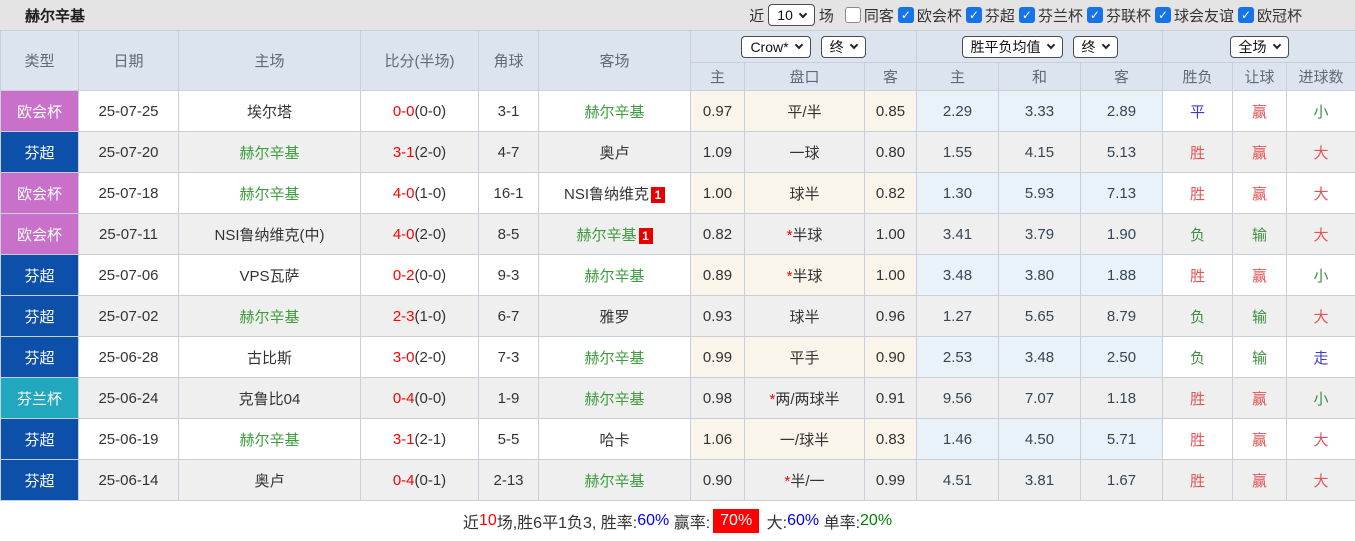 Image resolution: width=1355 pixels, height=541 pixels. Describe the element at coordinates (1260, 357) in the screenshot. I see `result-handicap-cell: 输` at that location.